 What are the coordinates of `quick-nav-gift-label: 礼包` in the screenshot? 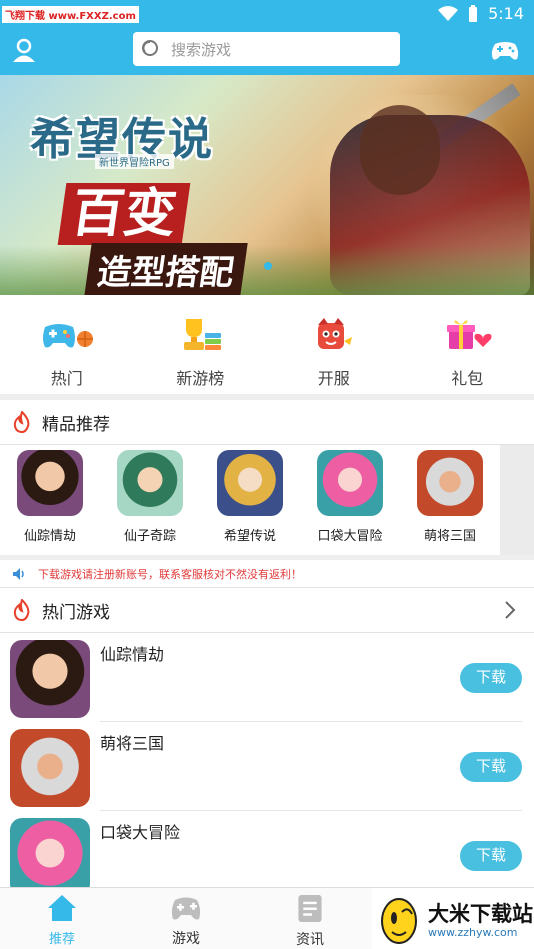 It's located at (467, 378).